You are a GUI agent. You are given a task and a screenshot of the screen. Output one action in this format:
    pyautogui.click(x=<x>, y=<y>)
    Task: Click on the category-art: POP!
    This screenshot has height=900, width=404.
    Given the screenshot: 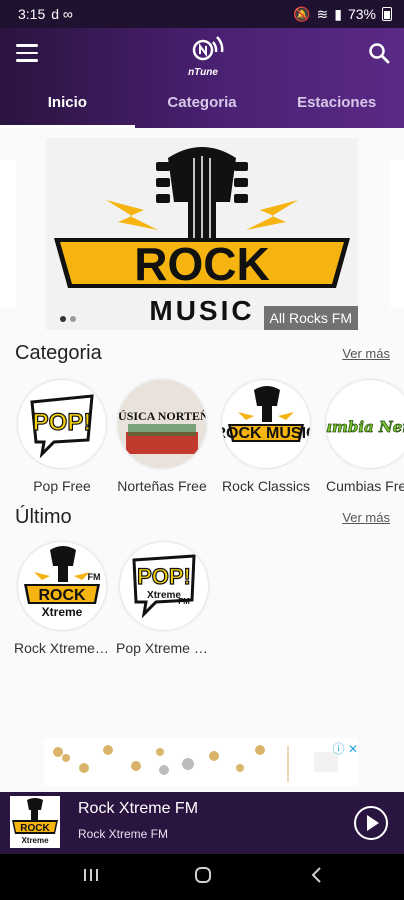 What is the action you would take?
    pyautogui.click(x=62, y=424)
    